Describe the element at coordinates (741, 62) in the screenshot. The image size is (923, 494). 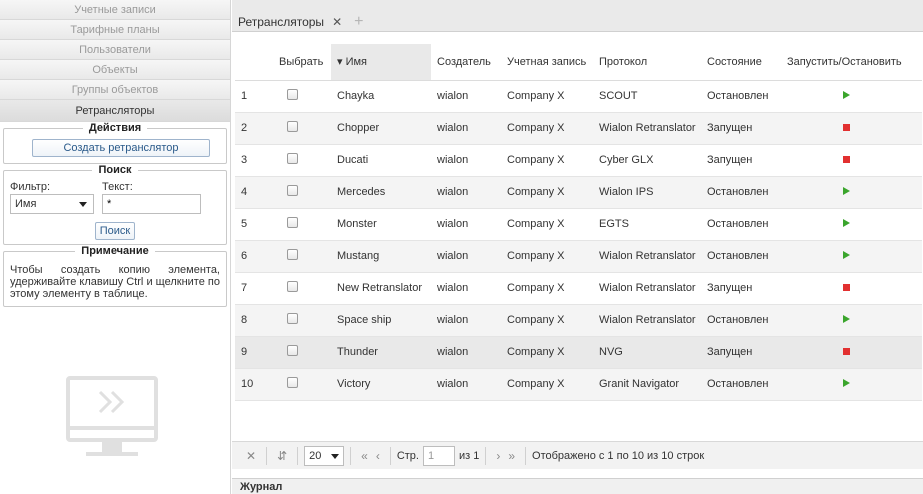
I see `col-state: Состояние` at that location.